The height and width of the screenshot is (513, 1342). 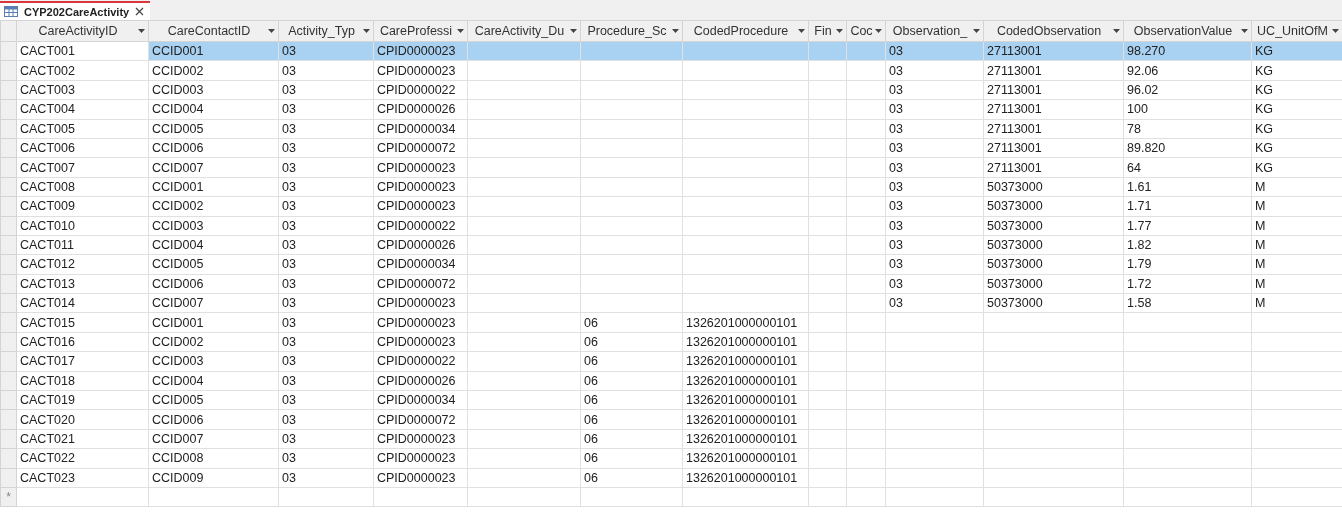 I want to click on table-row: CACT008 CCID001 03 CPID0000023 03 50373000 1.61 M, so click(x=671, y=187).